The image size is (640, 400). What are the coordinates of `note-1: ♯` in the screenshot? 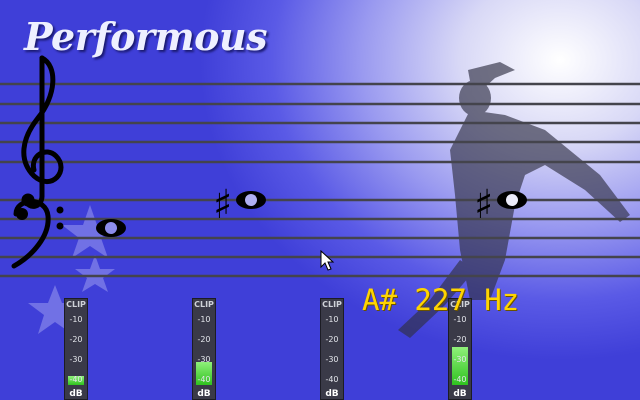 It's located at (239, 204).